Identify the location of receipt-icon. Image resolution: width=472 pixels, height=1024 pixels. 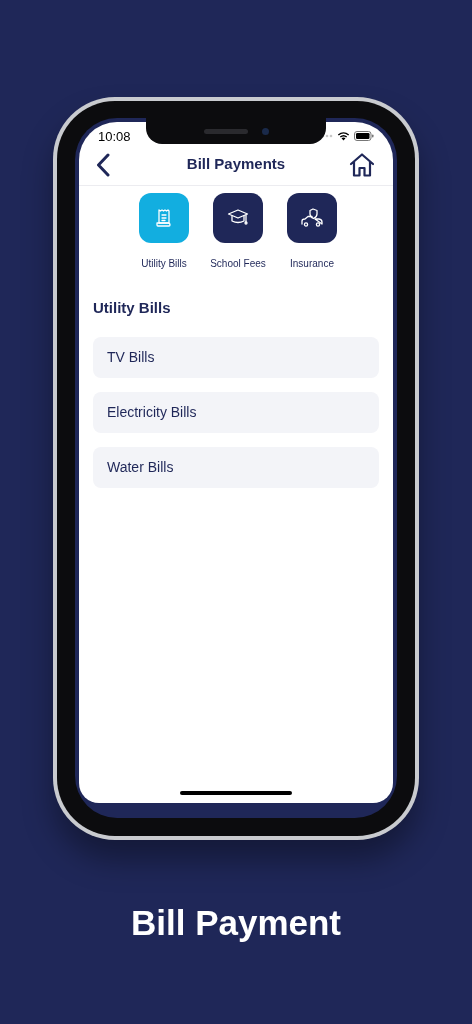
(164, 218).